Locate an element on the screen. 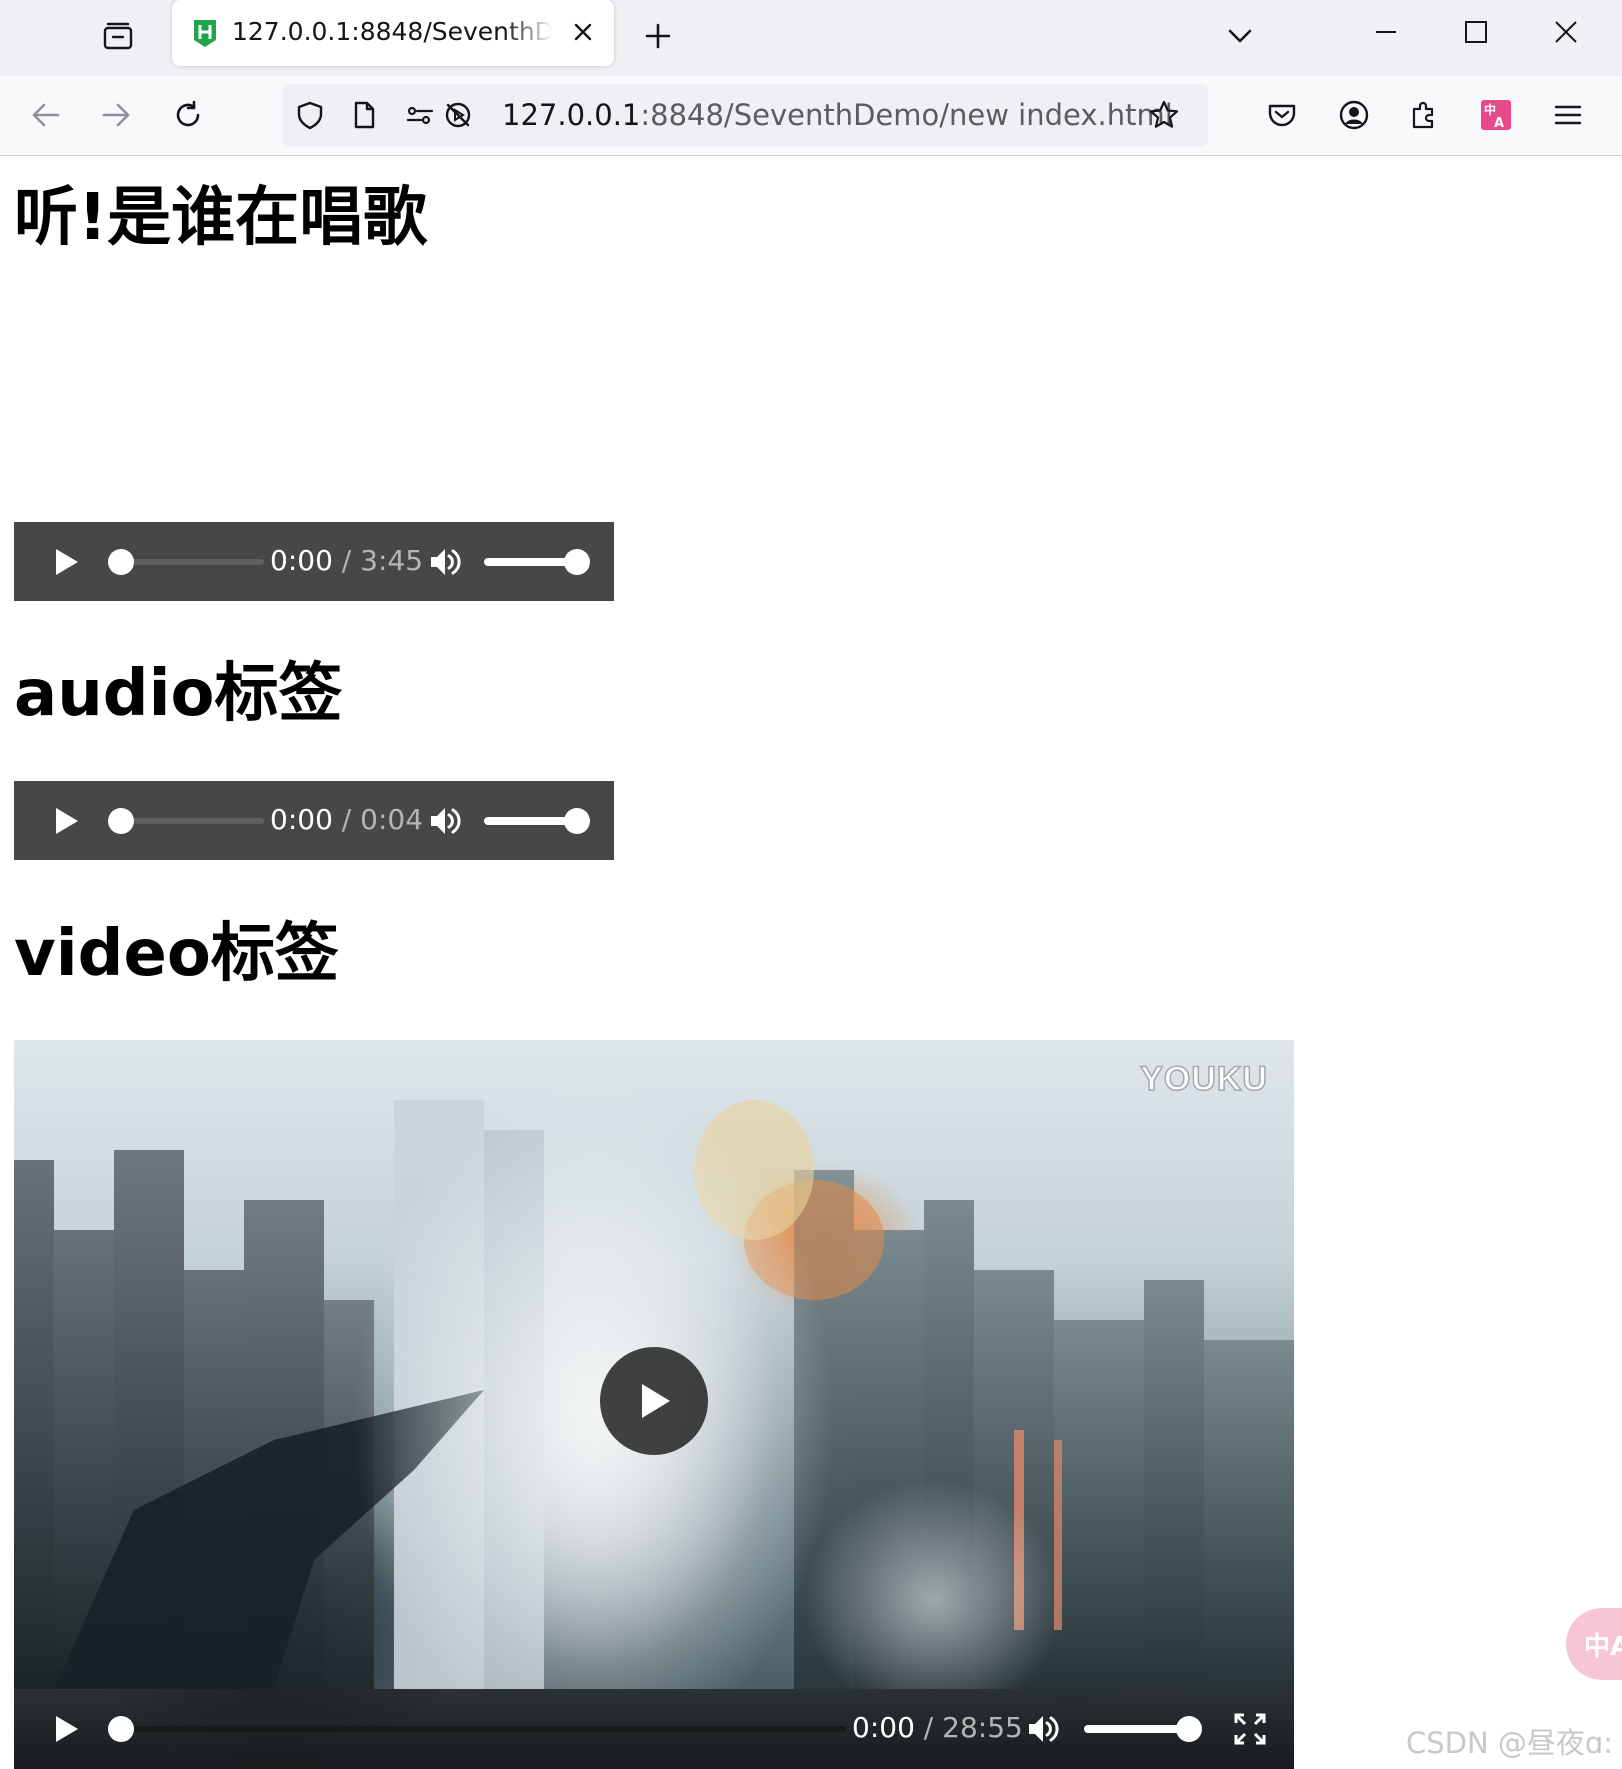 This screenshot has height=1769, width=1622. time-display: 0:00 / 3:45 is located at coordinates (346, 560).